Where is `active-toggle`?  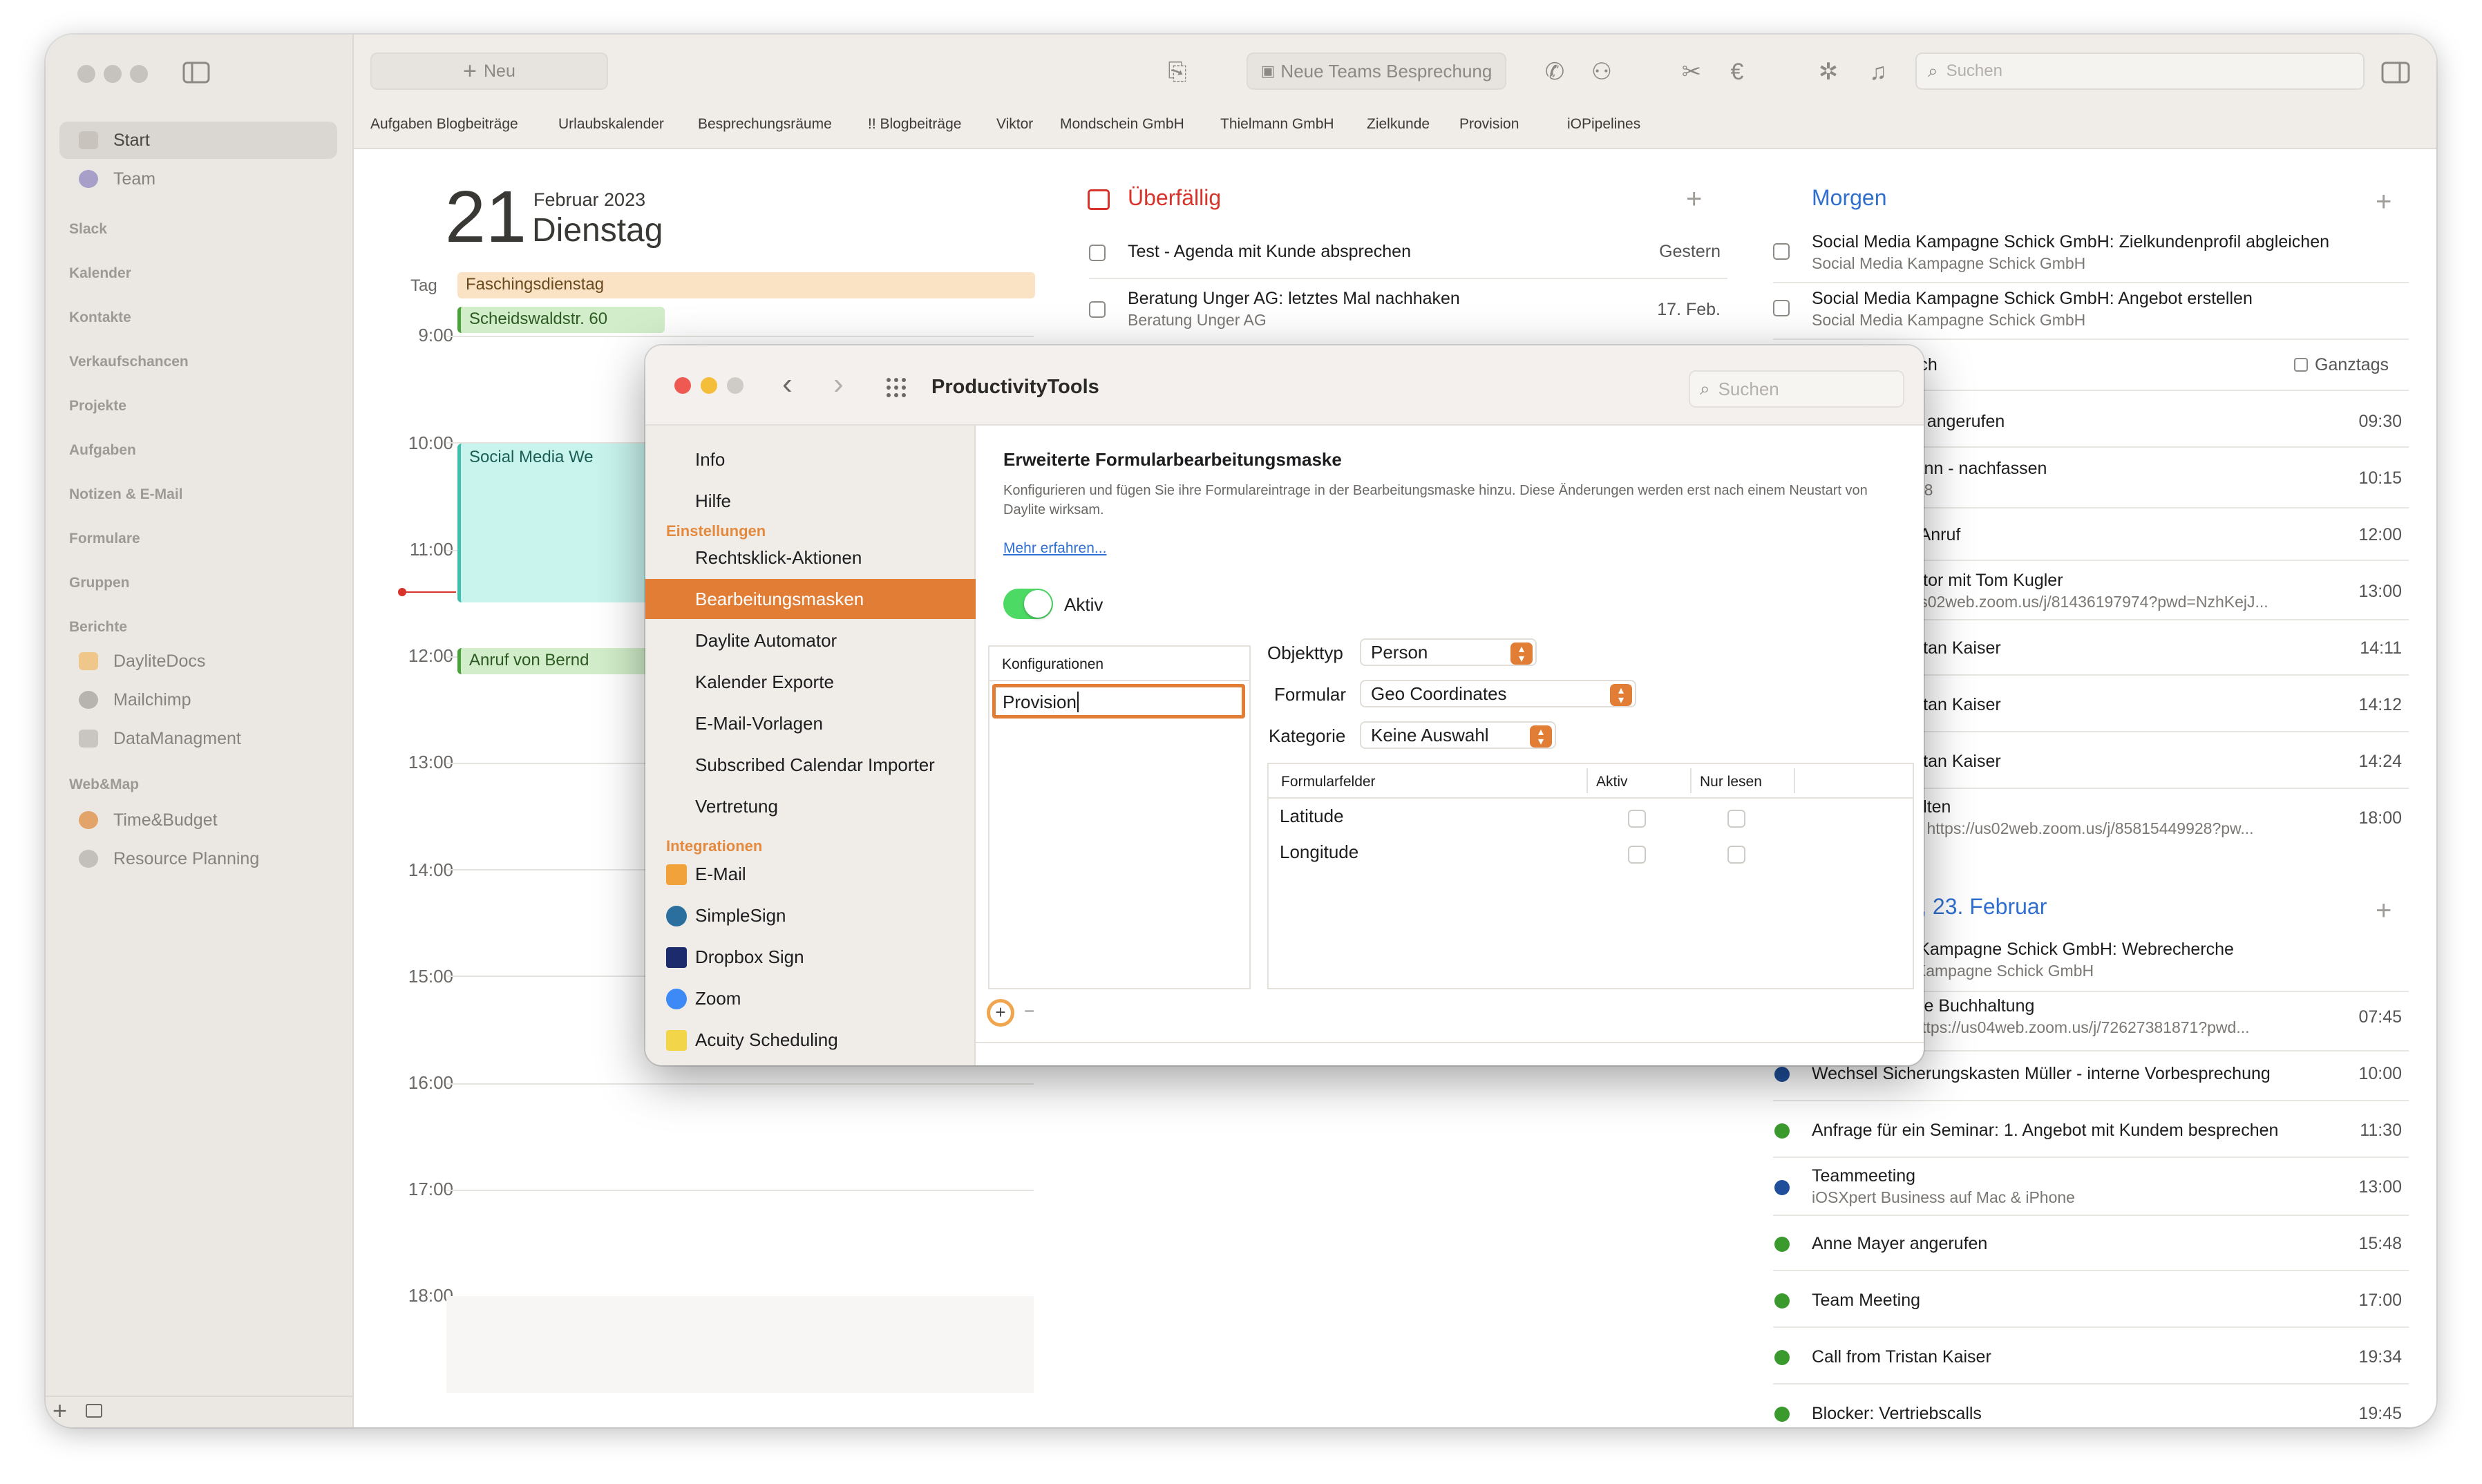
active-toggle is located at coordinates (1028, 604).